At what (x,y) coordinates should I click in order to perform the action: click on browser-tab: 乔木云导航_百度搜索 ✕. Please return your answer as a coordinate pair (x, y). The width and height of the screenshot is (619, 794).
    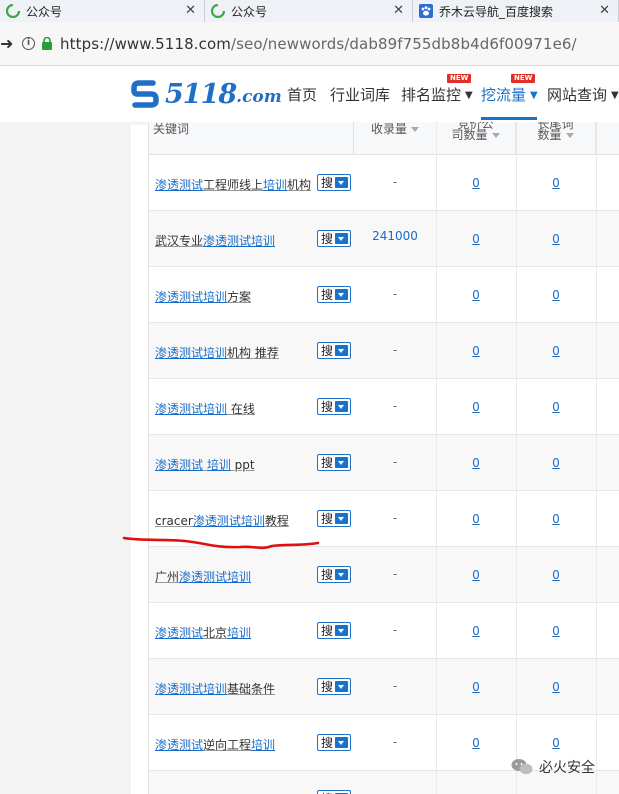
    Looking at the image, I should click on (516, 11).